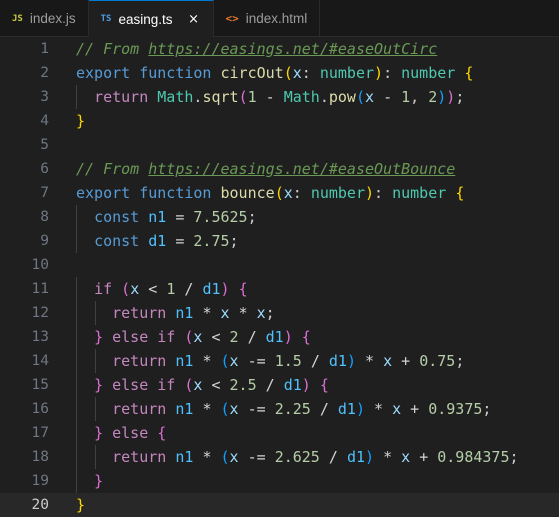  Describe the element at coordinates (279, 433) in the screenshot. I see `code-line: 17 } else {` at that location.